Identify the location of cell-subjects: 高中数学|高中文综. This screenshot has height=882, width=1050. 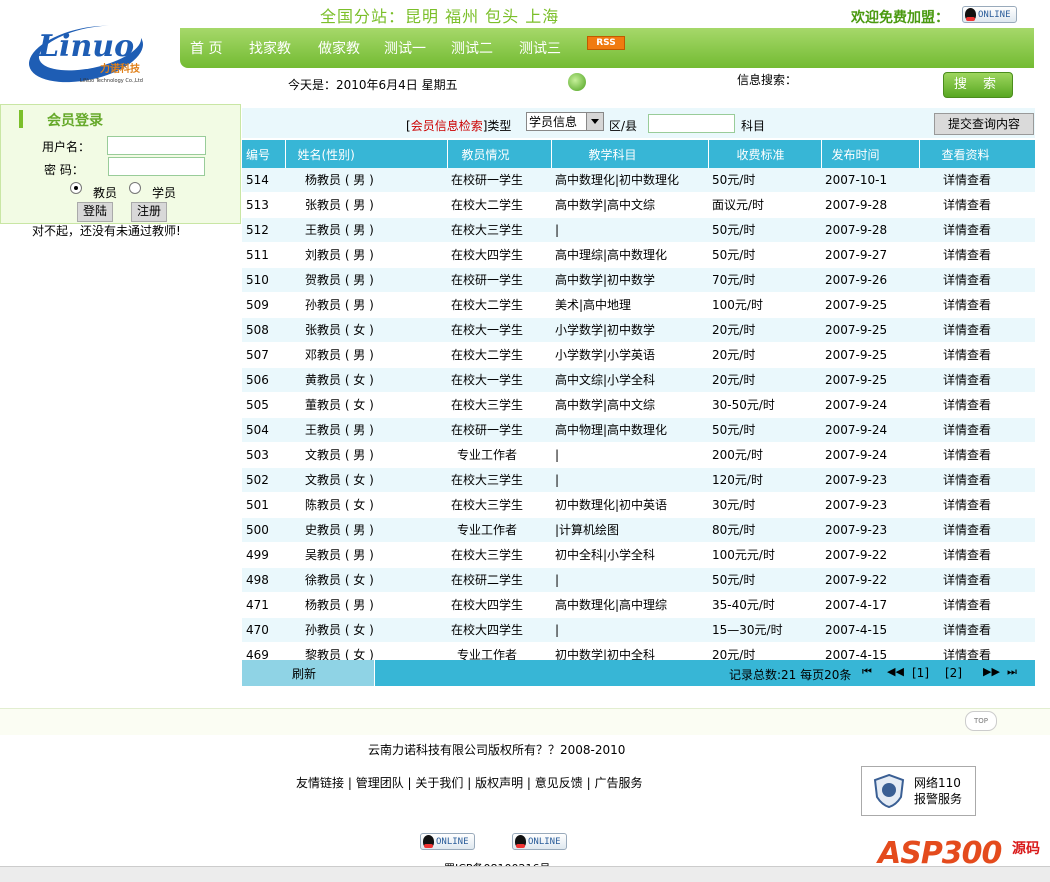
(629, 405).